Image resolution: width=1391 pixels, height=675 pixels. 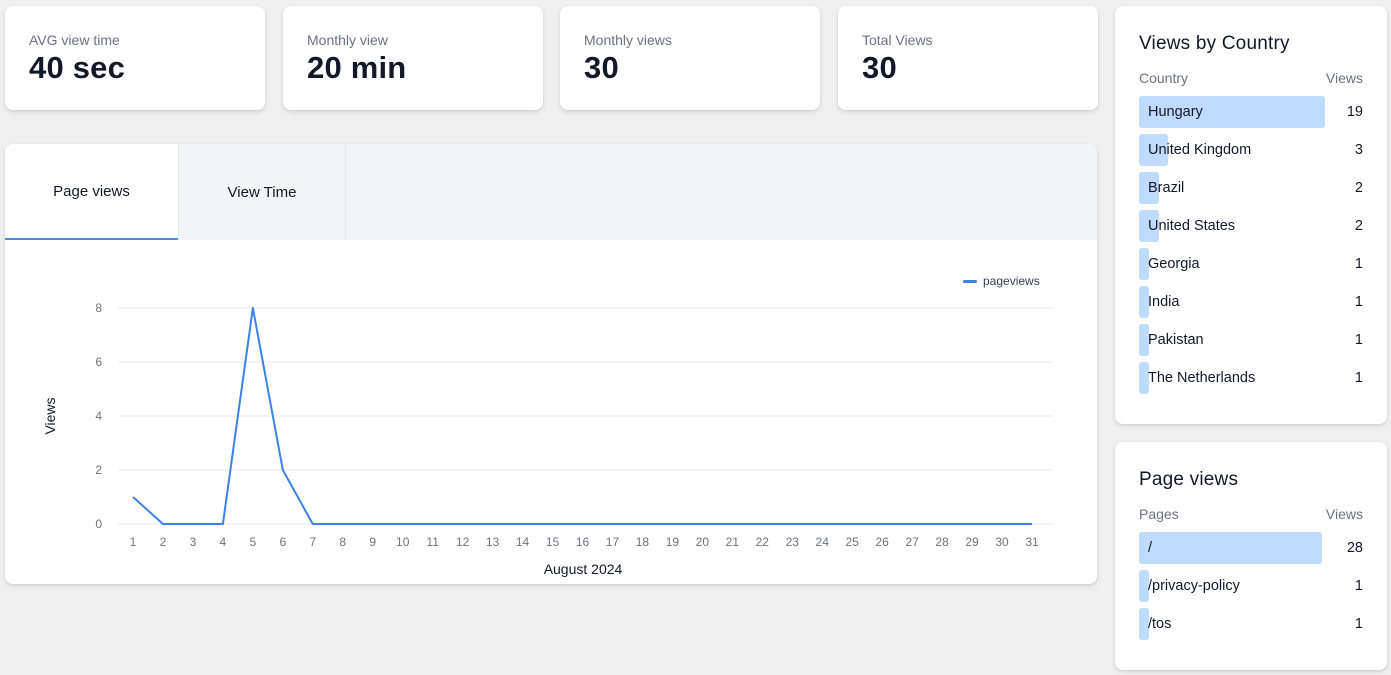 I want to click on list-item: United Kingdom 3, so click(x=1251, y=150).